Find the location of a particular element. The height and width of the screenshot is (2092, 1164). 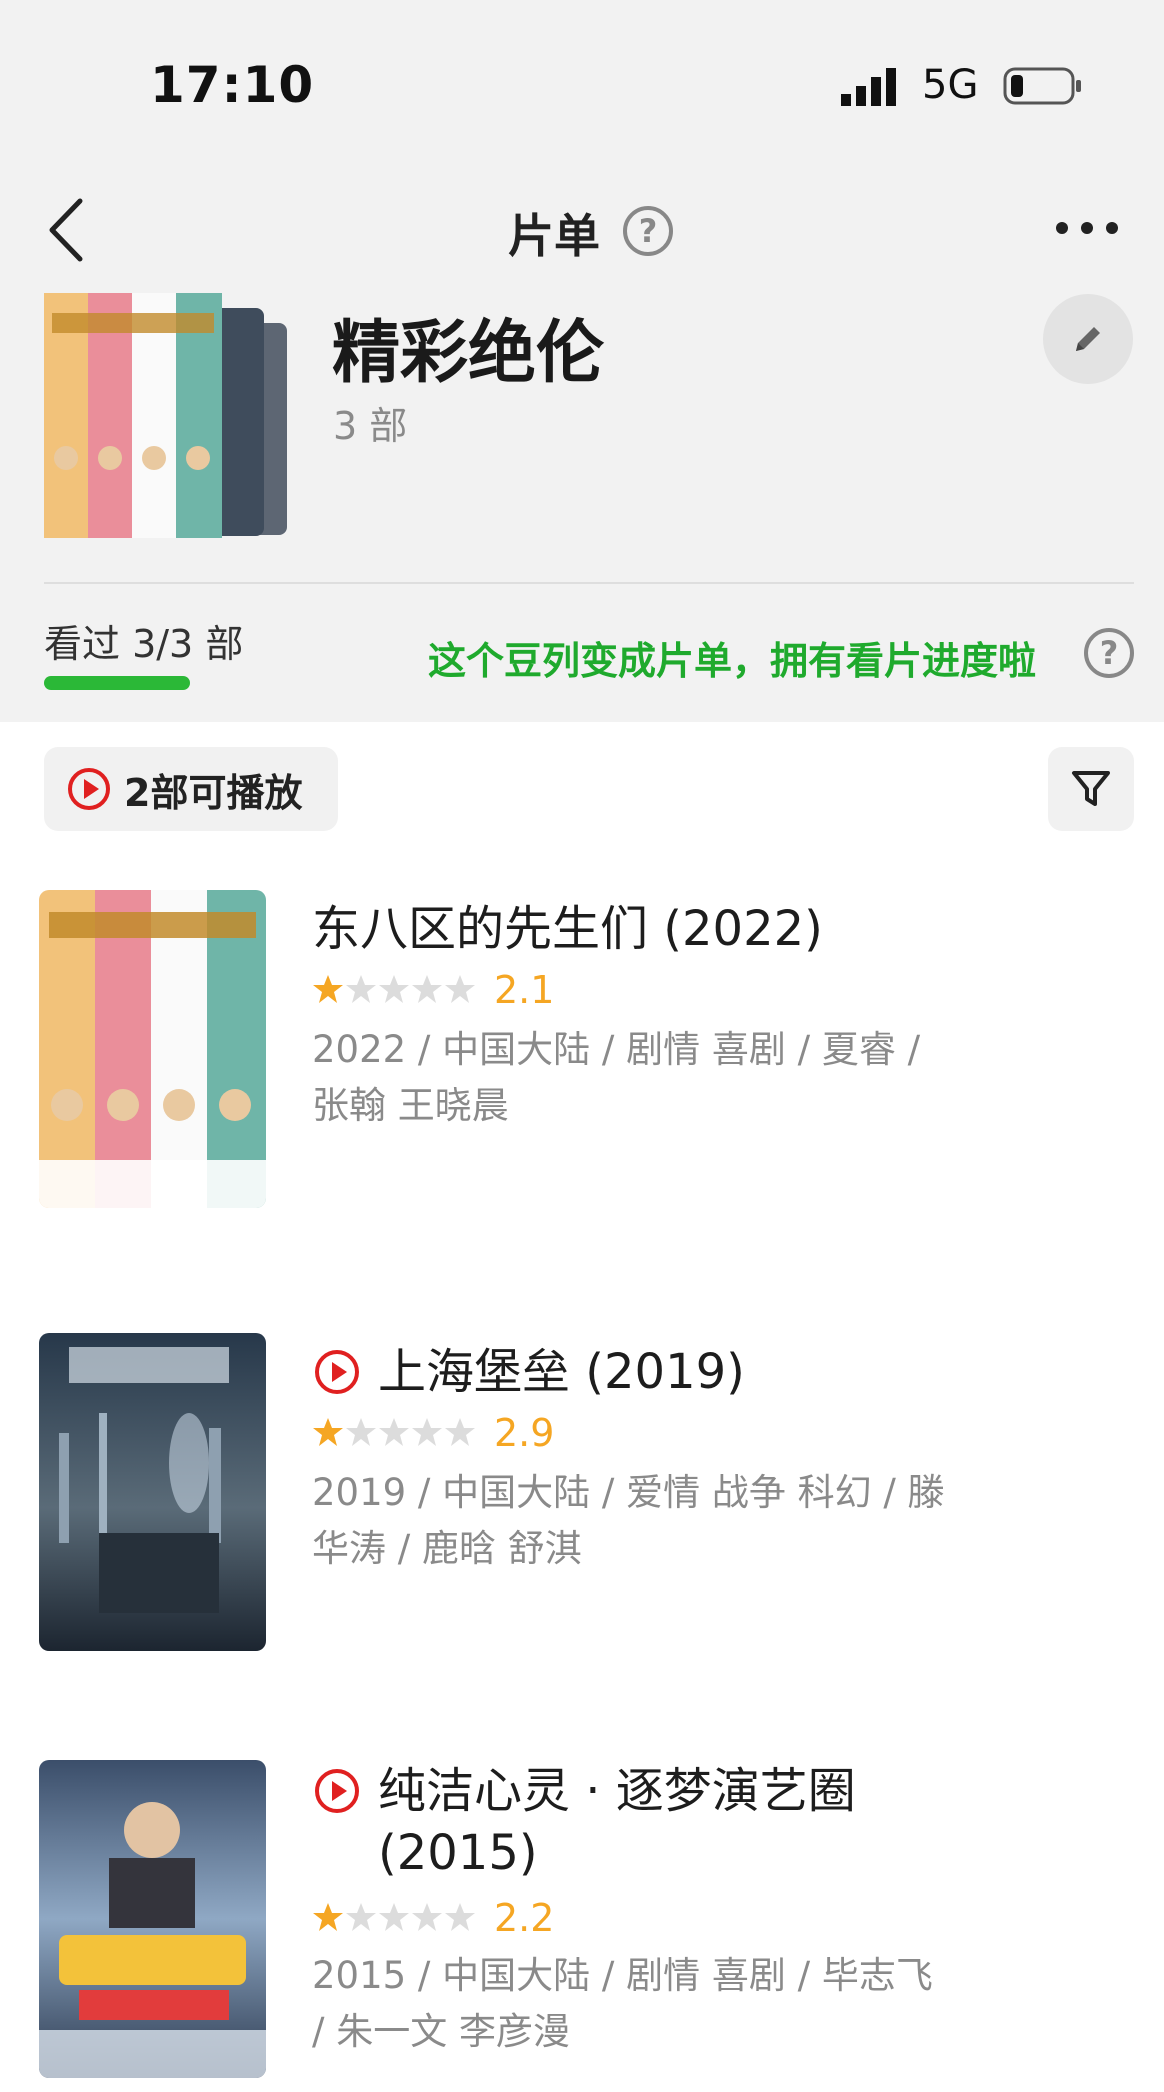

more-icon is located at coordinates (1087, 228).